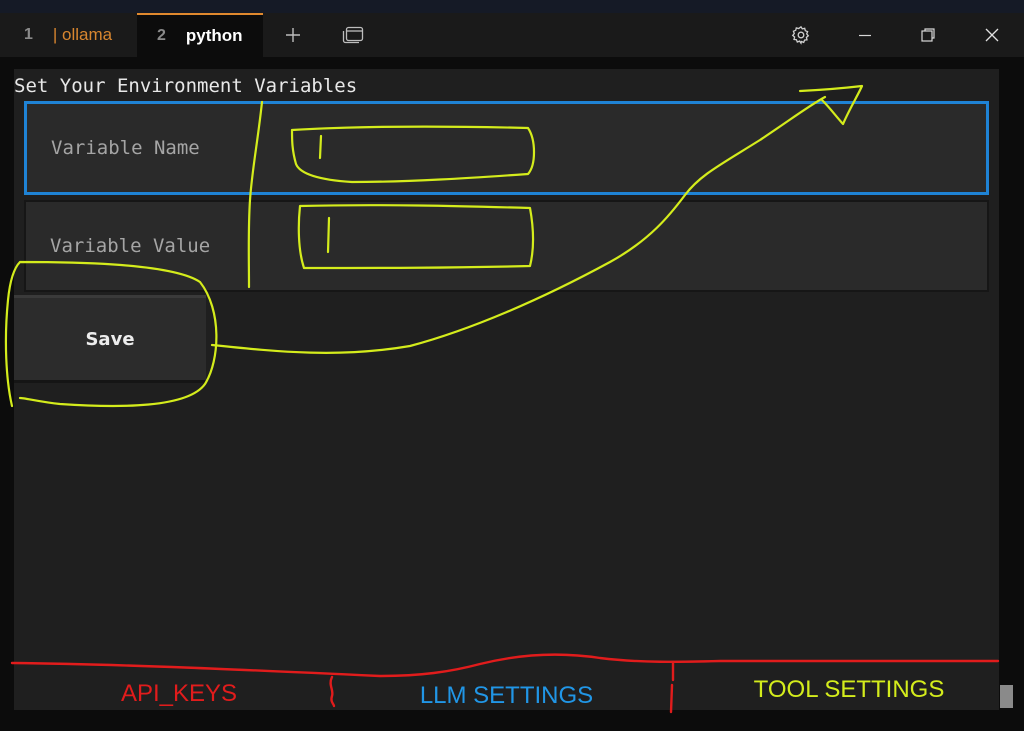  Describe the element at coordinates (865, 35) in the screenshot. I see `minimize-icon` at that location.